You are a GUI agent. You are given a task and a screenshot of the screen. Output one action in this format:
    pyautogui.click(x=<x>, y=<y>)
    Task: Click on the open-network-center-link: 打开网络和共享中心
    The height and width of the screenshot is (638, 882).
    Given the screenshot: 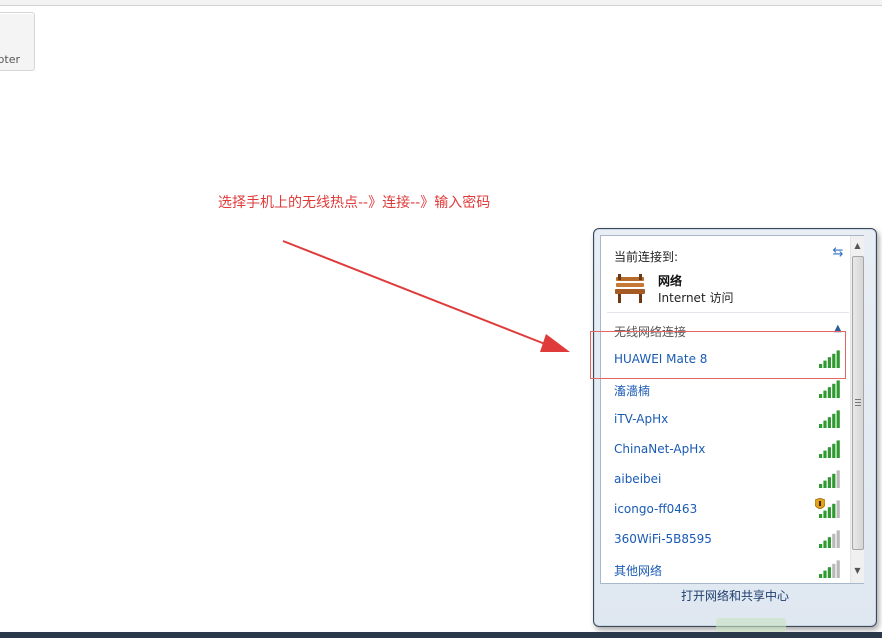 What is the action you would take?
    pyautogui.click(x=735, y=595)
    